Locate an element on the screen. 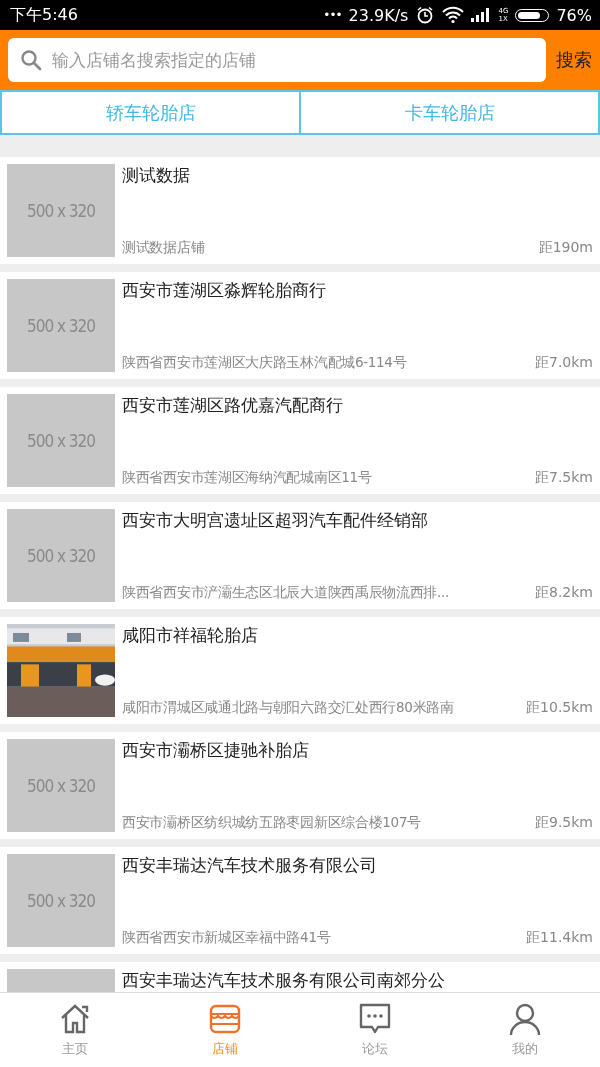  shop-card: 500 x 320 西安市大明宫遗址区超羽汽车配件经销部 陕西省西安市浐灞生态区北辰大道陕西禹辰物流西排... 距8.2km is located at coordinates (300, 555).